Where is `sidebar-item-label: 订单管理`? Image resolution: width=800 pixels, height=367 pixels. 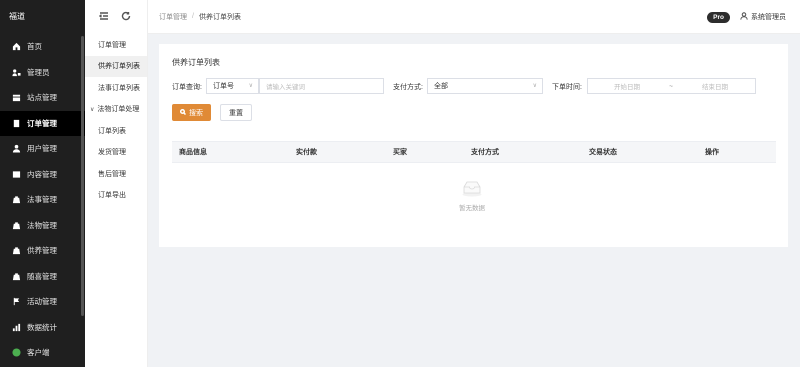 sidebar-item-label: 订单管理 is located at coordinates (42, 123).